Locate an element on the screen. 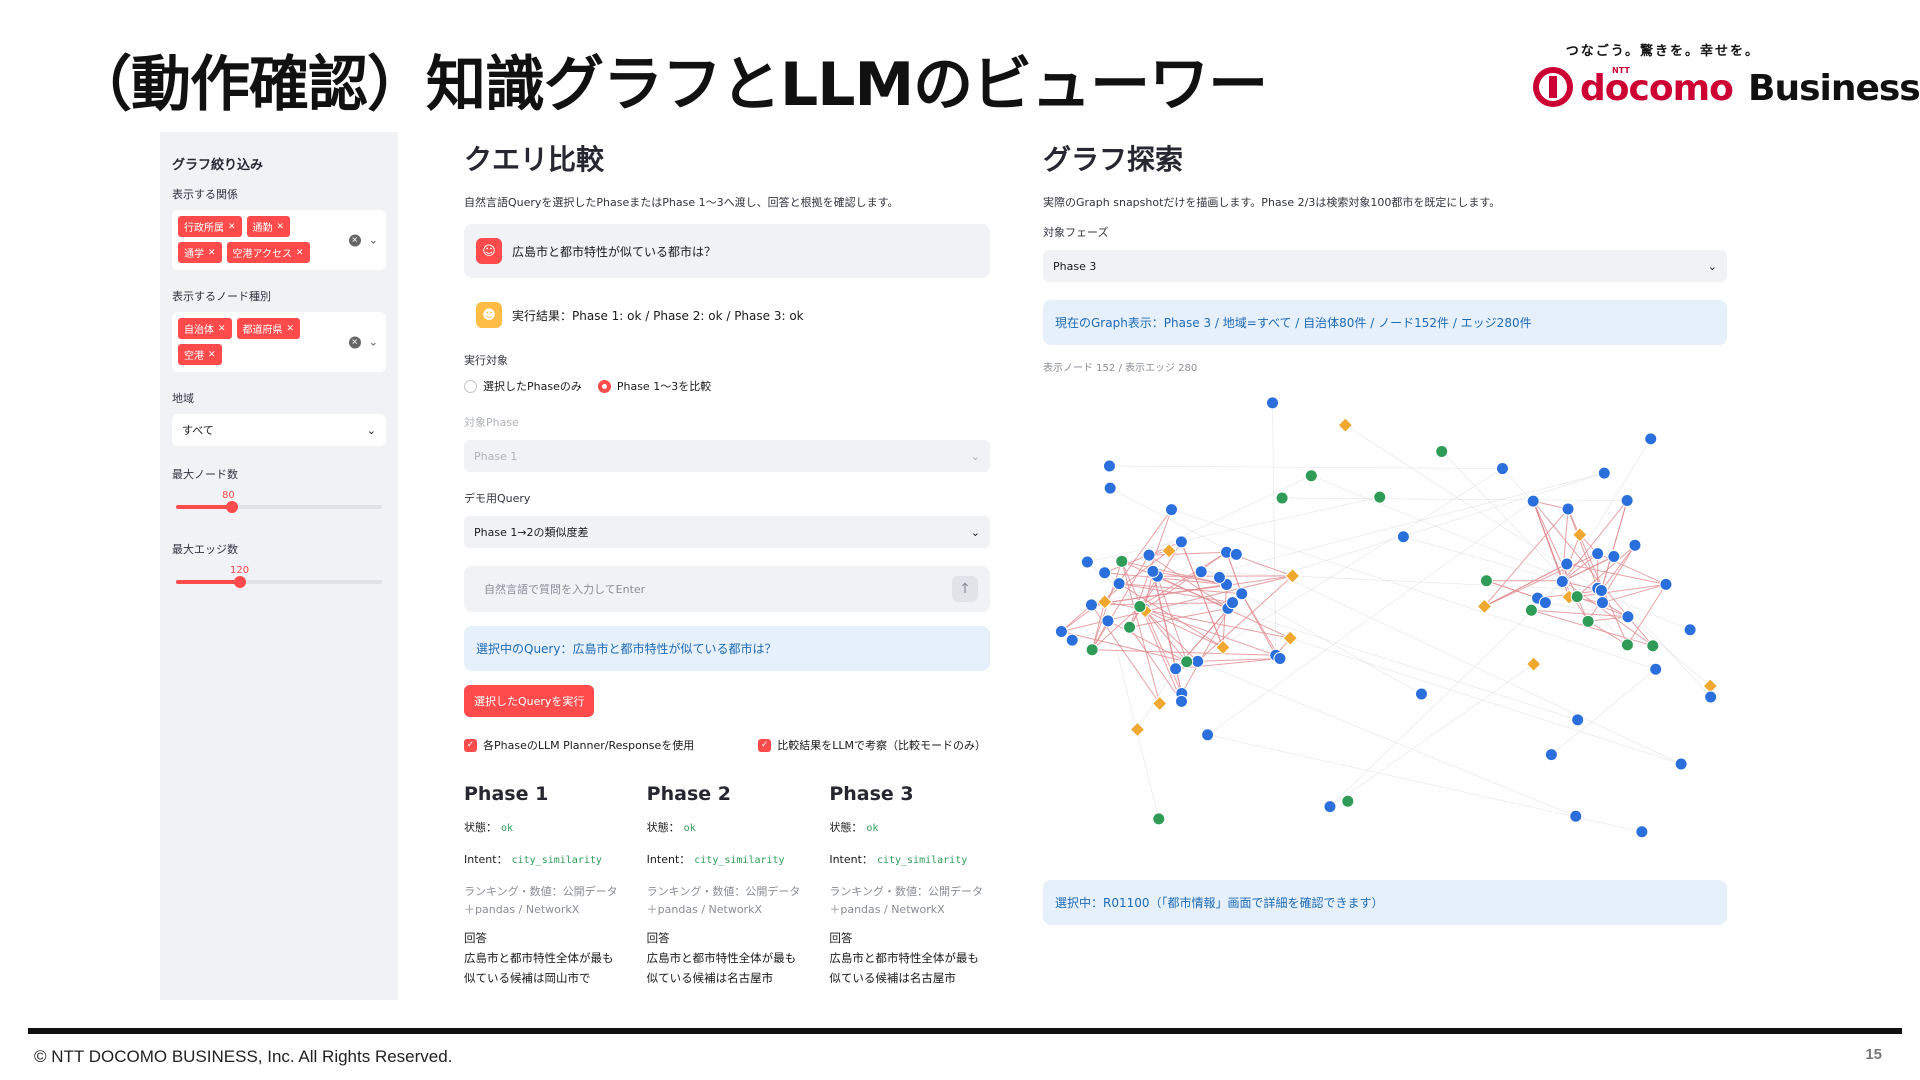 The width and height of the screenshot is (1920, 1080). node-type-tag: 空港 ✕ is located at coordinates (200, 354).